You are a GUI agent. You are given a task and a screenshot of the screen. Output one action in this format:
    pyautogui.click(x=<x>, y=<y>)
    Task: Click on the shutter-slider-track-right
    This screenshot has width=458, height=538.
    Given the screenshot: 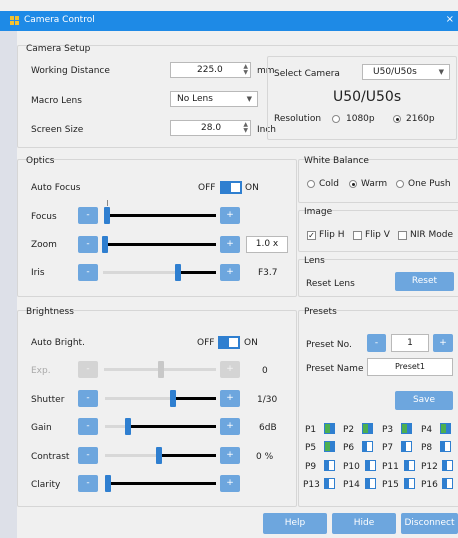 What is the action you would take?
    pyautogui.click(x=194, y=398)
    